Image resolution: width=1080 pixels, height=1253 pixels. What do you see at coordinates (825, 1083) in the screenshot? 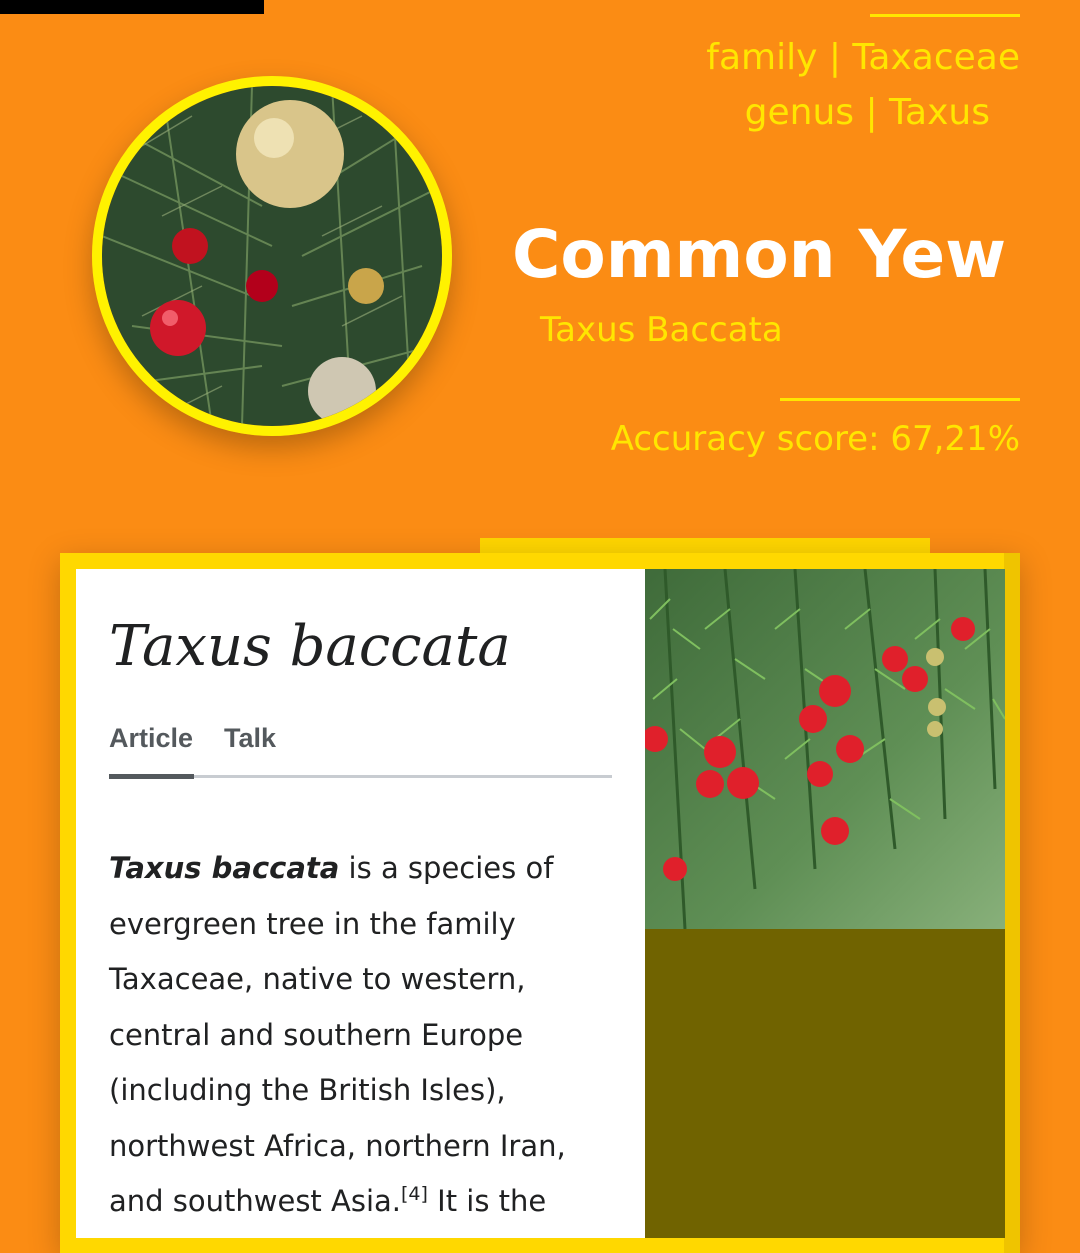
I see `photo-placeholder-block` at bounding box center [825, 1083].